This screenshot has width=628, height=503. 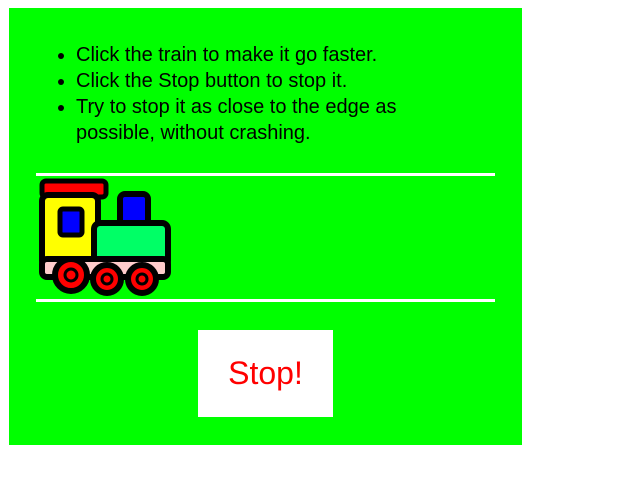 What do you see at coordinates (265, 373) in the screenshot?
I see `stop-button: Stop!` at bounding box center [265, 373].